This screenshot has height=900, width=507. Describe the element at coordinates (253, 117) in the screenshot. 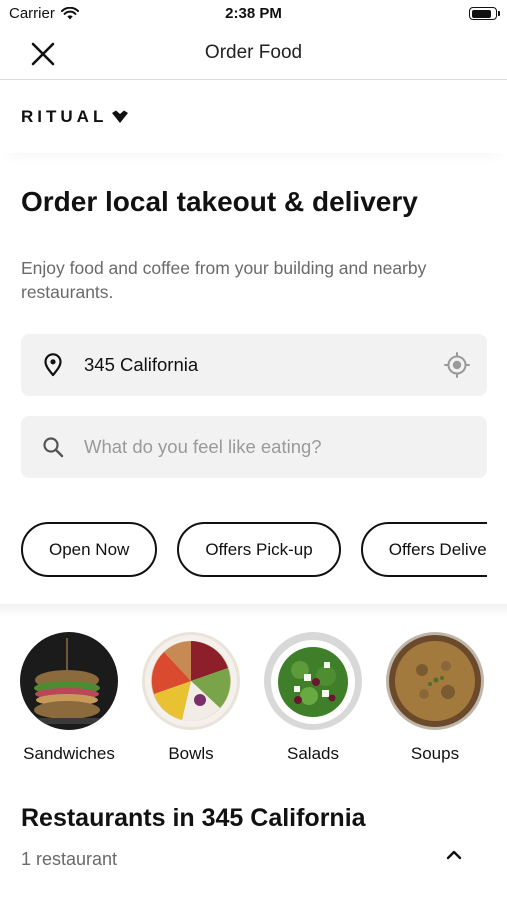

I see `brand-header: RITUAL` at that location.